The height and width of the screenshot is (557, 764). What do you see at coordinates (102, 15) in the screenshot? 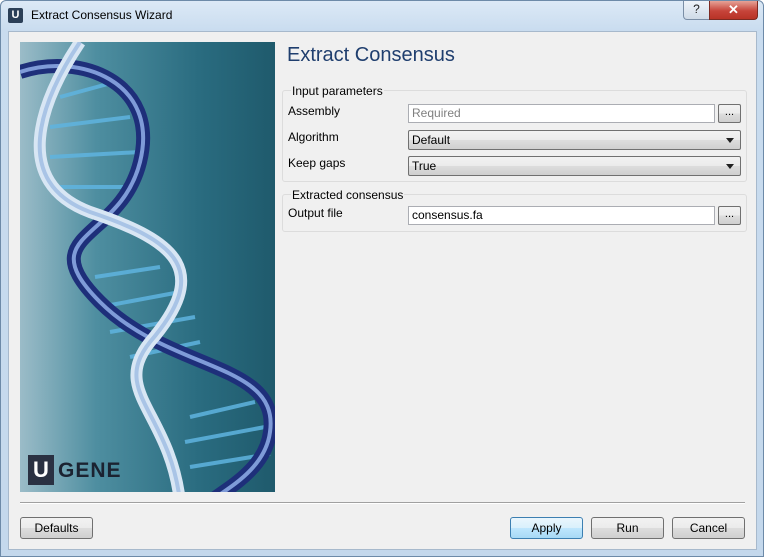
I see `window-title: Extract Consensus Wizard` at bounding box center [102, 15].